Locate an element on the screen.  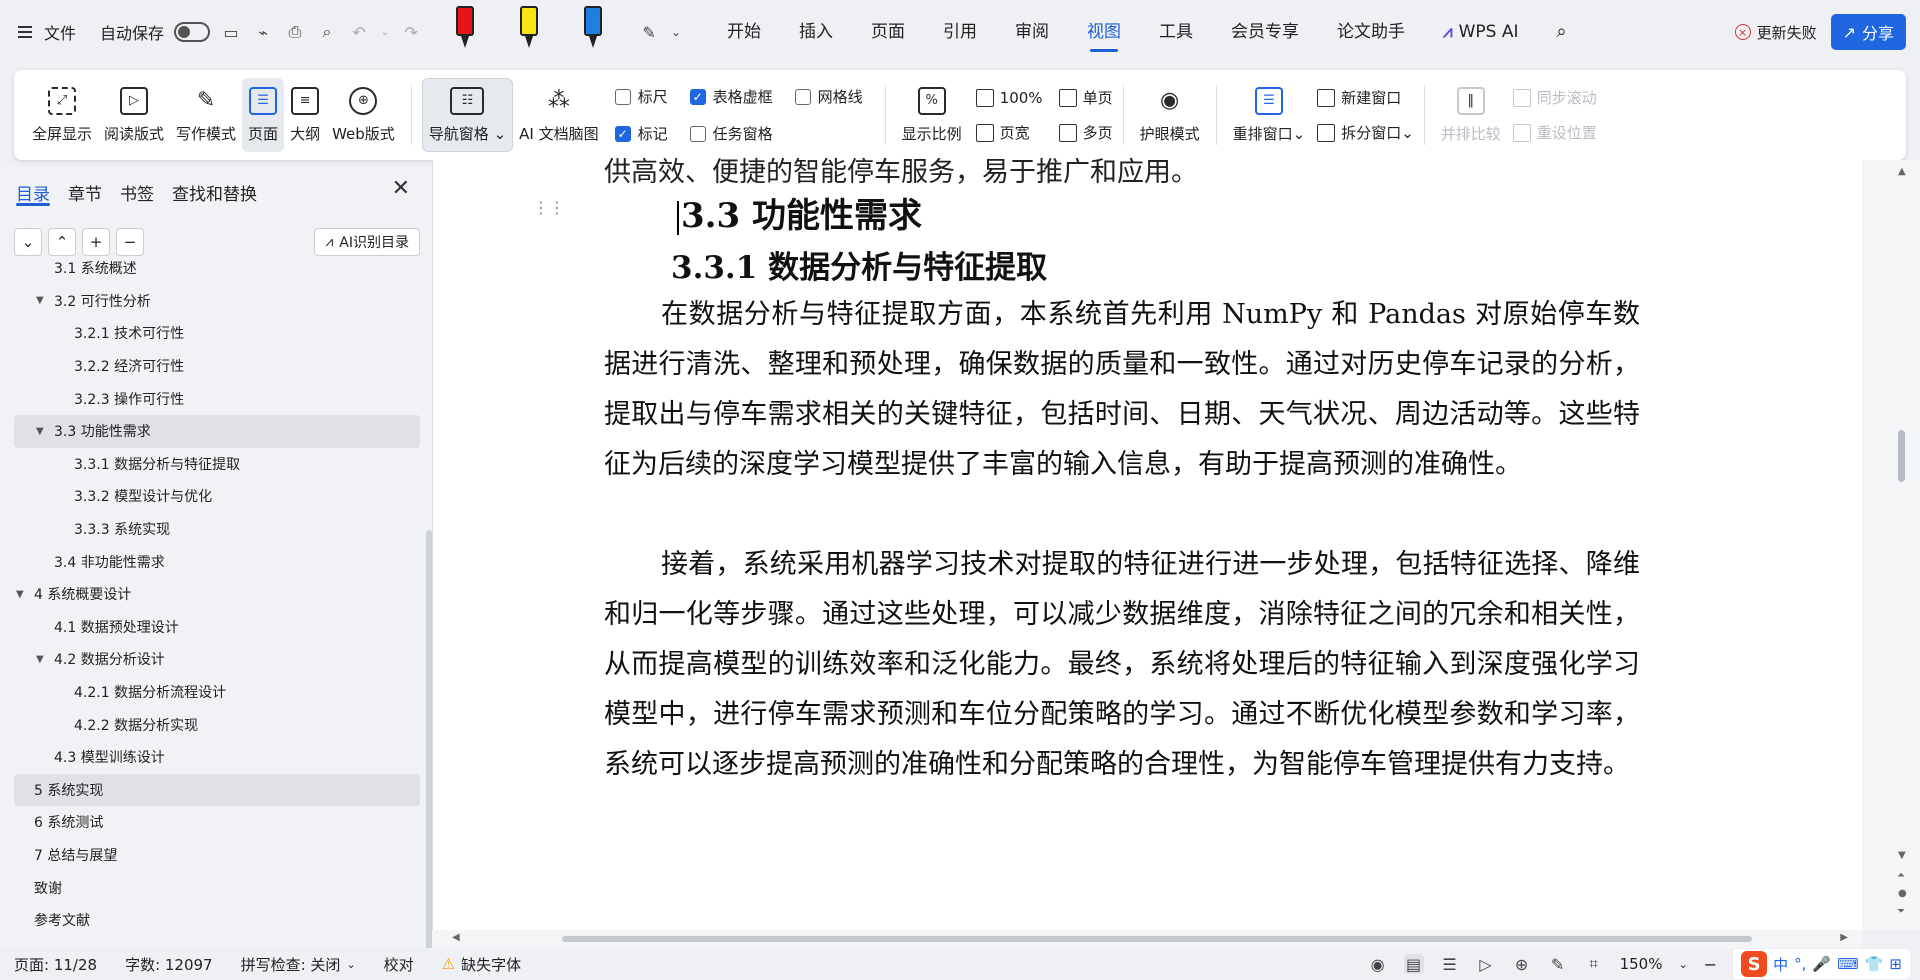
task-pane-checkbox: 任务窗格 is located at coordinates (731, 133).